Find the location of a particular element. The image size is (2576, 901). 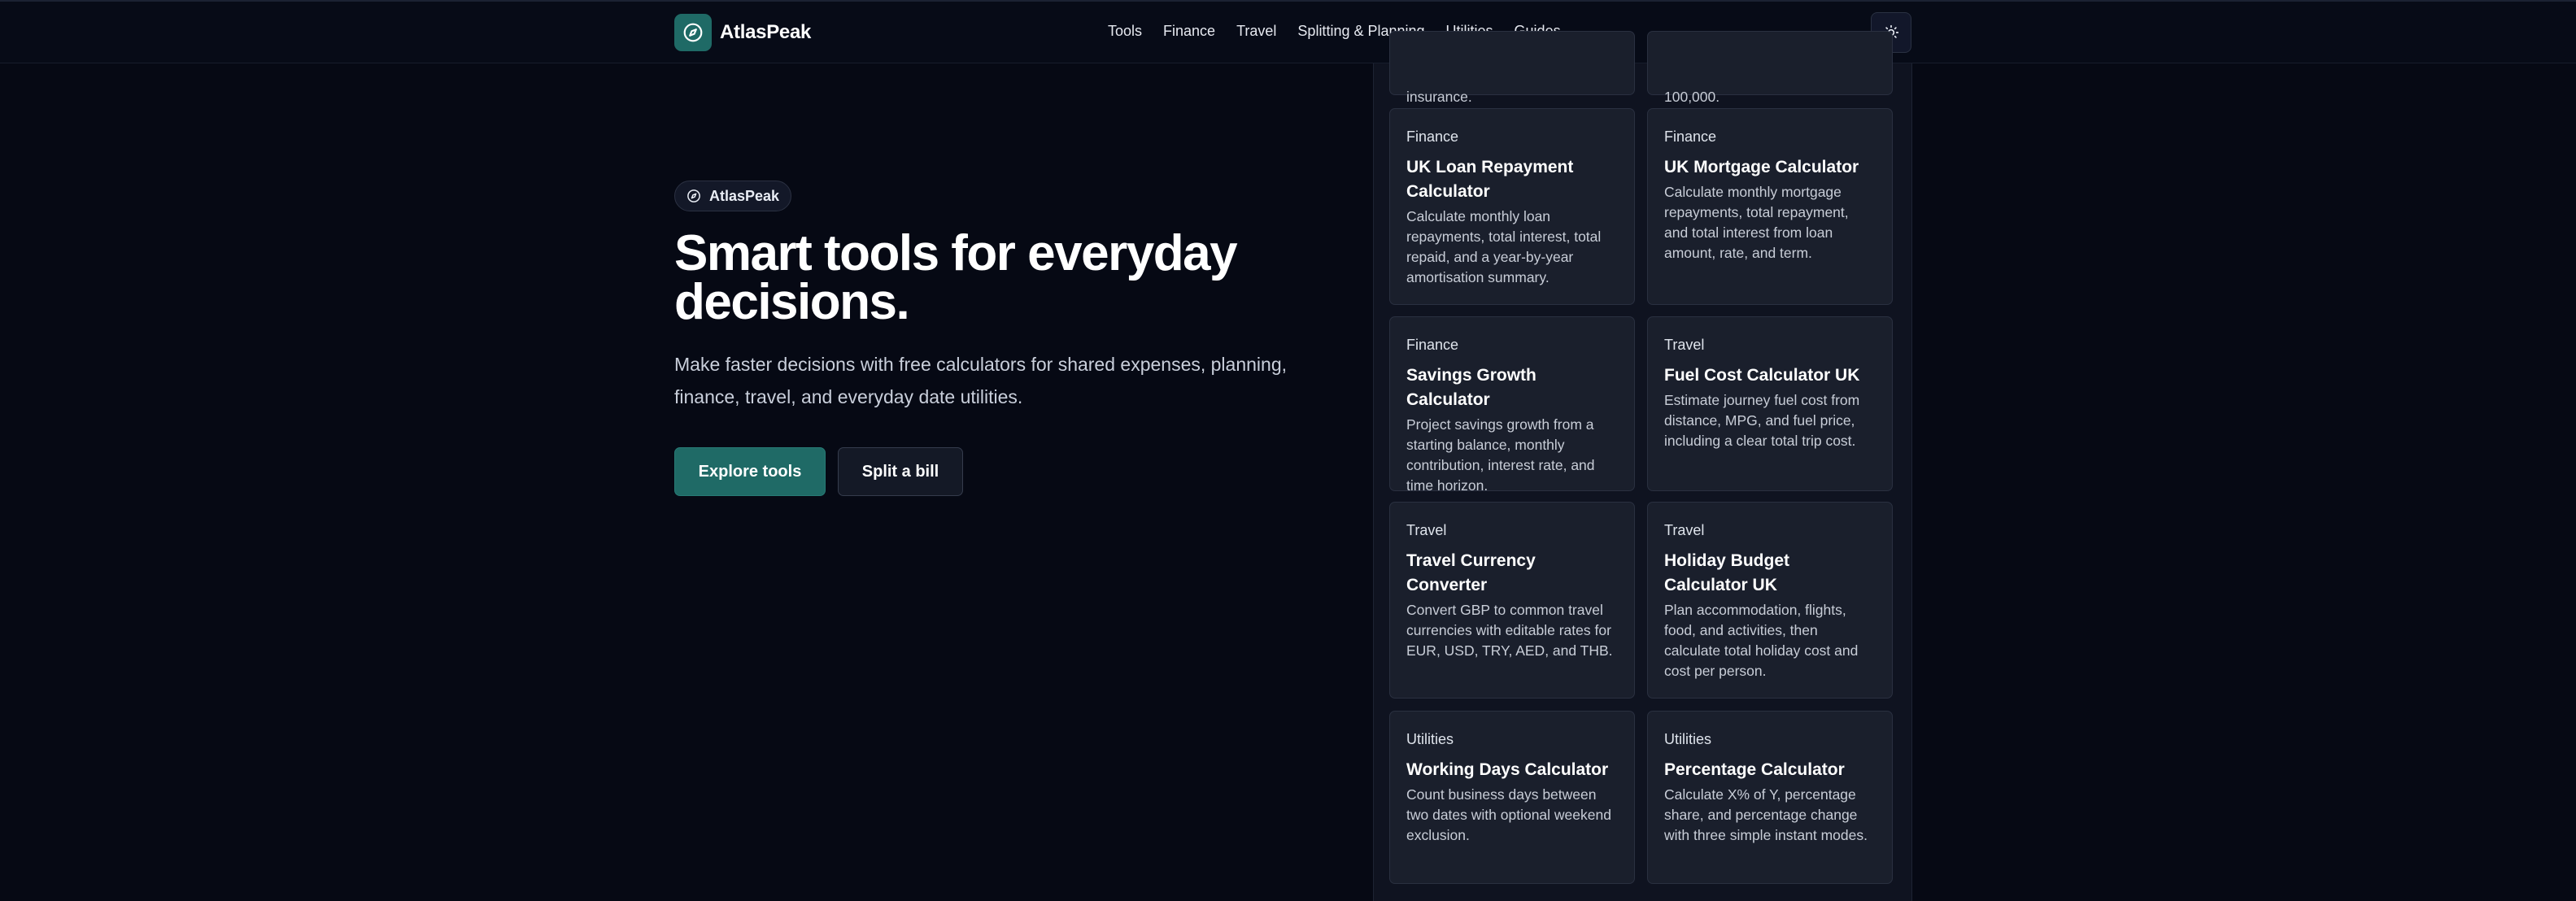

tool-card-partial: insurance. is located at coordinates (1512, 68).